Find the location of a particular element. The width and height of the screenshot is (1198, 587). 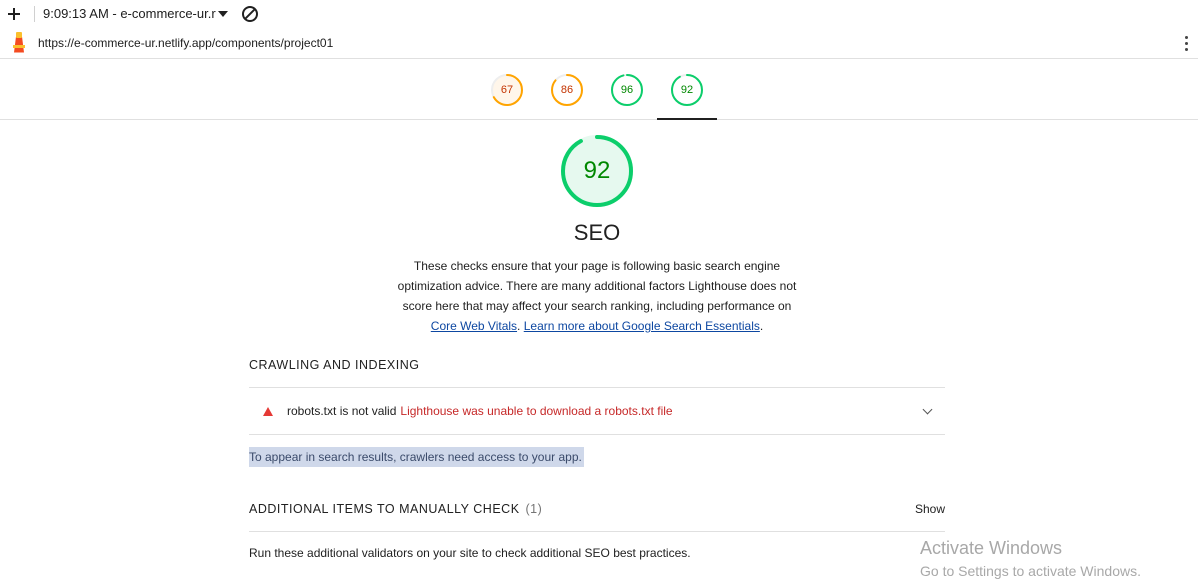

manual-section-title: ADDITIONAL ITEMS TO MANUALLY CHECK (1) is located at coordinates (395, 509).